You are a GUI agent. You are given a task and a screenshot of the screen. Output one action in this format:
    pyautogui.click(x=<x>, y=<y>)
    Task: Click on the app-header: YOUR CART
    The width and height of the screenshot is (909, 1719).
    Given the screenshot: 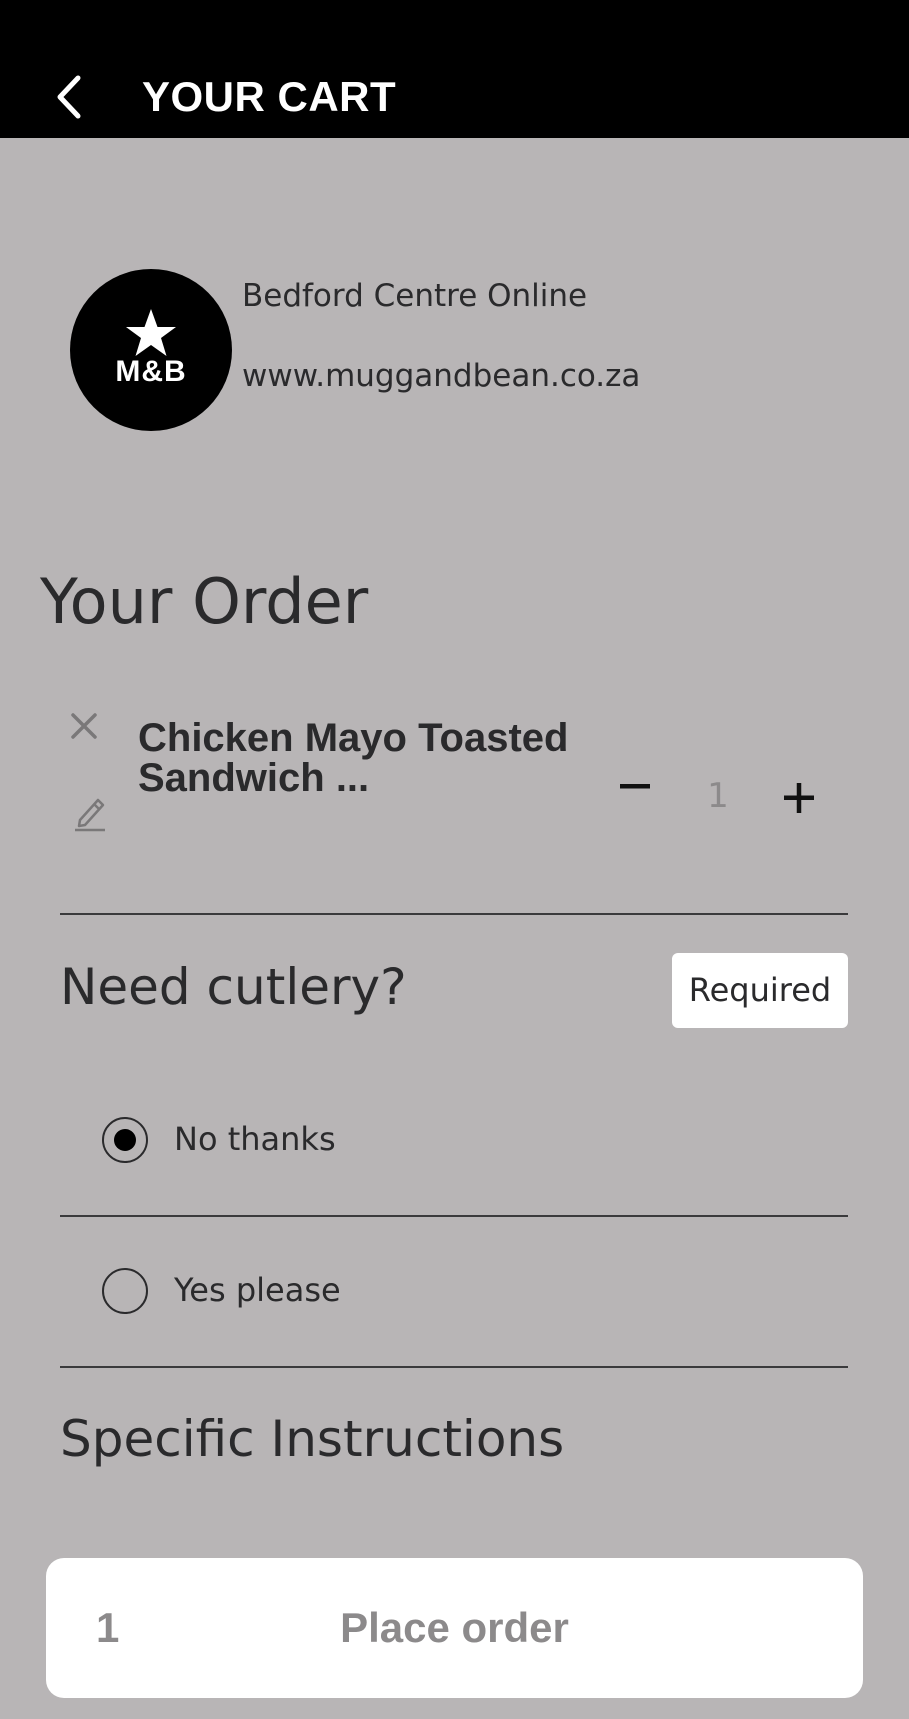 What is the action you would take?
    pyautogui.click(x=454, y=69)
    